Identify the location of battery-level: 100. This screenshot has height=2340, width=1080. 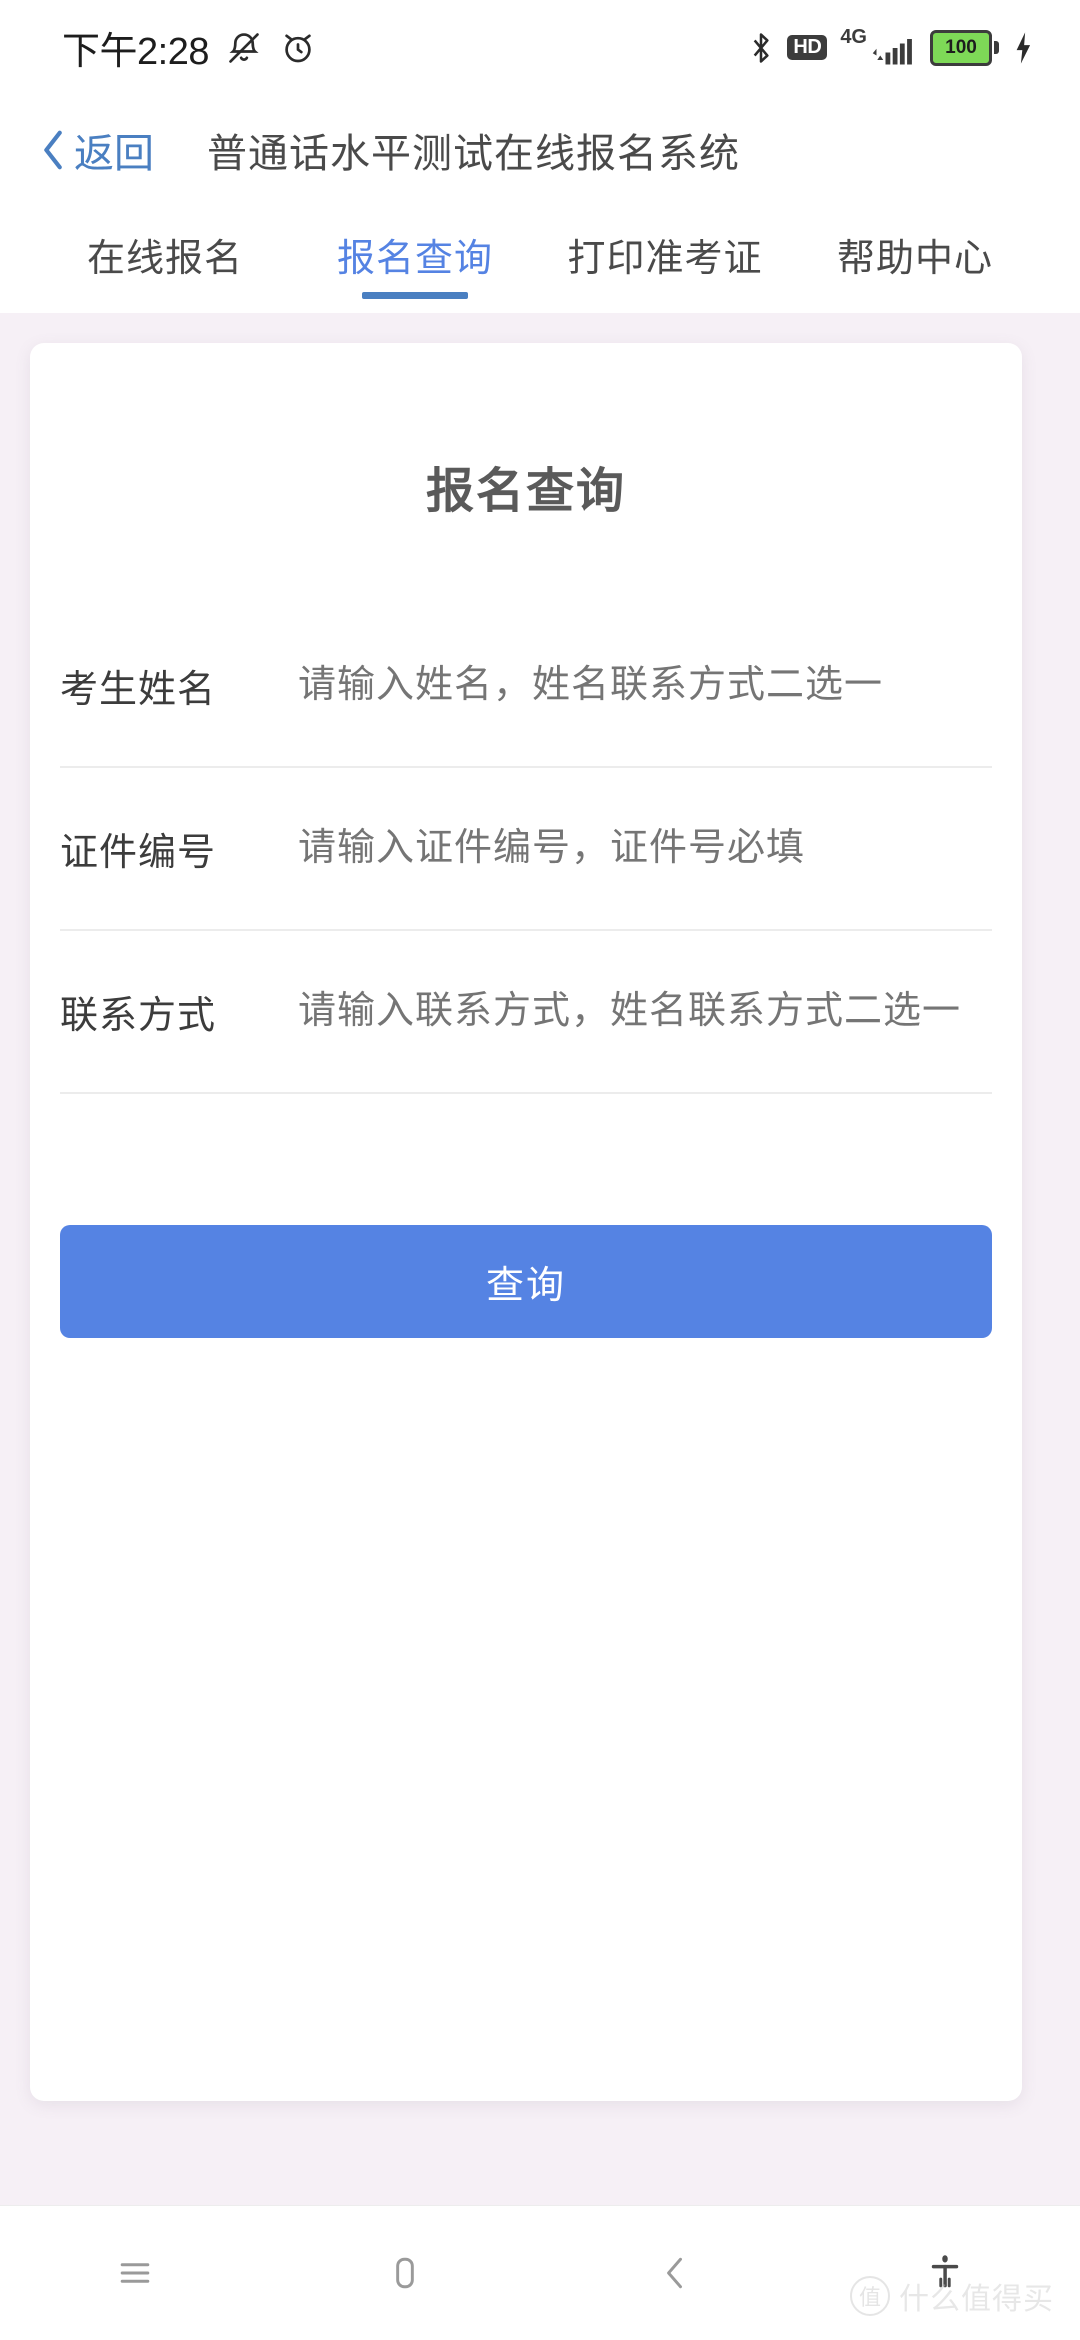
(961, 47).